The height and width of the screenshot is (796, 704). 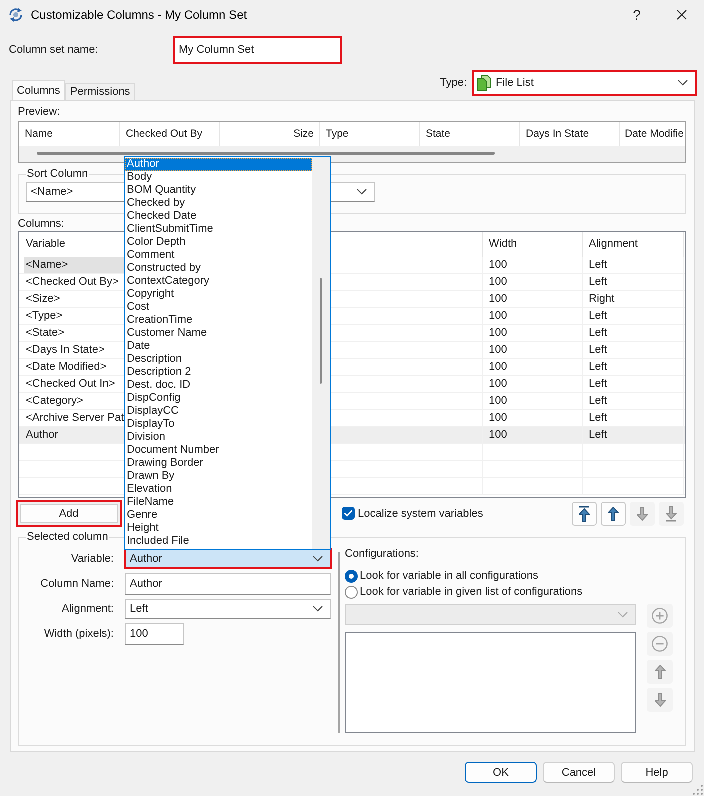 What do you see at coordinates (218, 476) in the screenshot?
I see `list-item: Drawn By` at bounding box center [218, 476].